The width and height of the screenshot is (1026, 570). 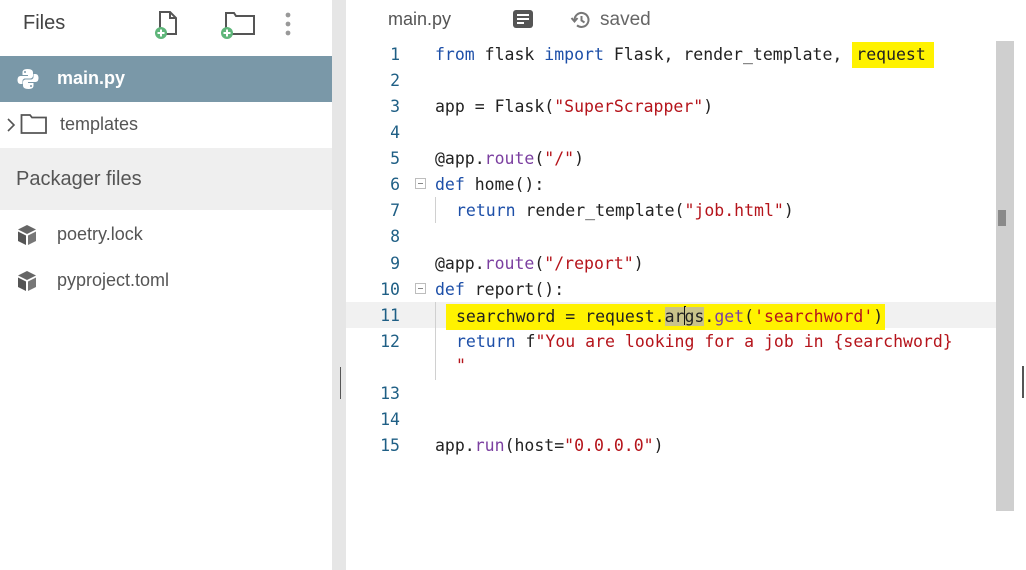 I want to click on packager-files-title: Packager files, so click(x=79, y=179).